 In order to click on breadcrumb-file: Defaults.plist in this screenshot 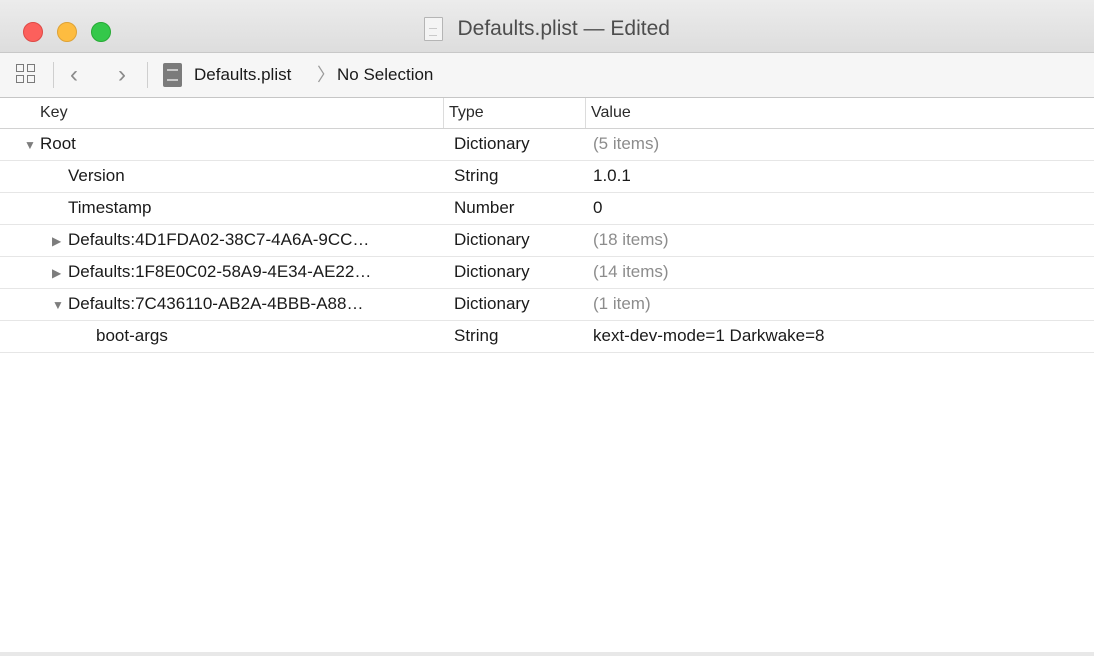, I will do `click(242, 75)`.